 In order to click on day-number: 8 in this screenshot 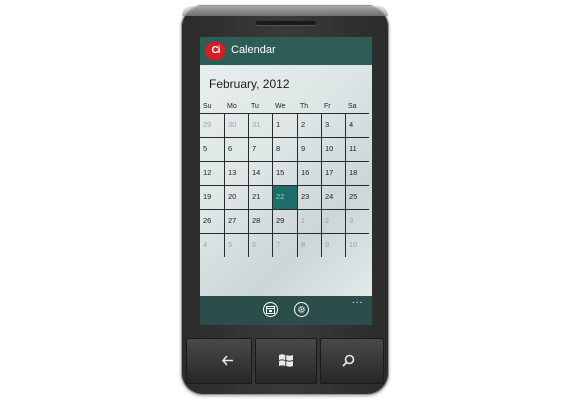, I will do `click(278, 148)`.